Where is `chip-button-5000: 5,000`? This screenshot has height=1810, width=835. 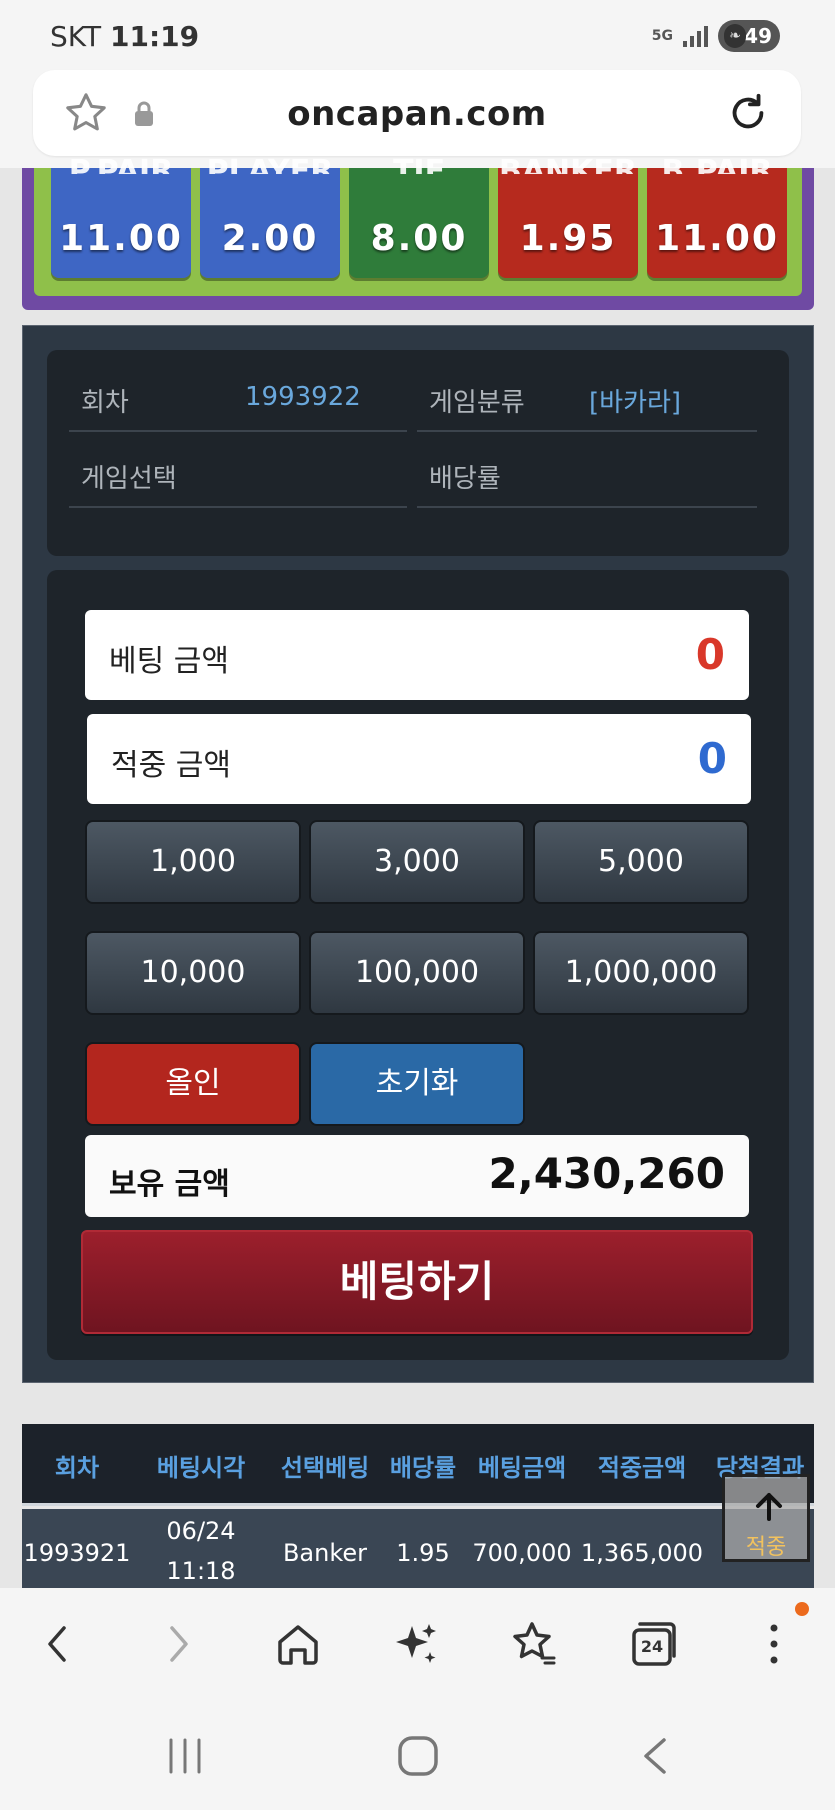 chip-button-5000: 5,000 is located at coordinates (641, 862).